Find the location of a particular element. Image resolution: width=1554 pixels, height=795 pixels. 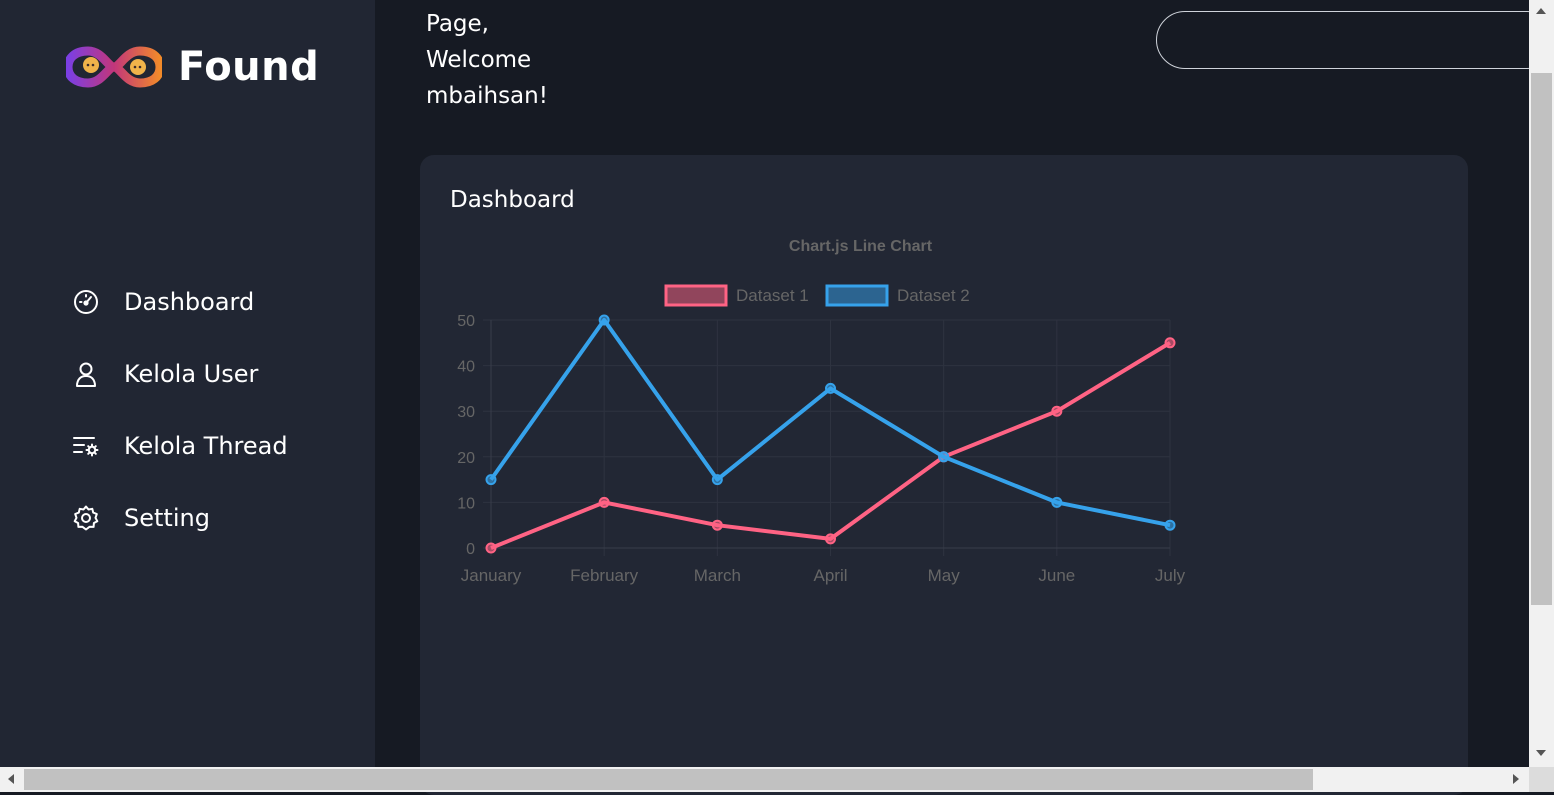

x-tick-label: May is located at coordinates (944, 575).